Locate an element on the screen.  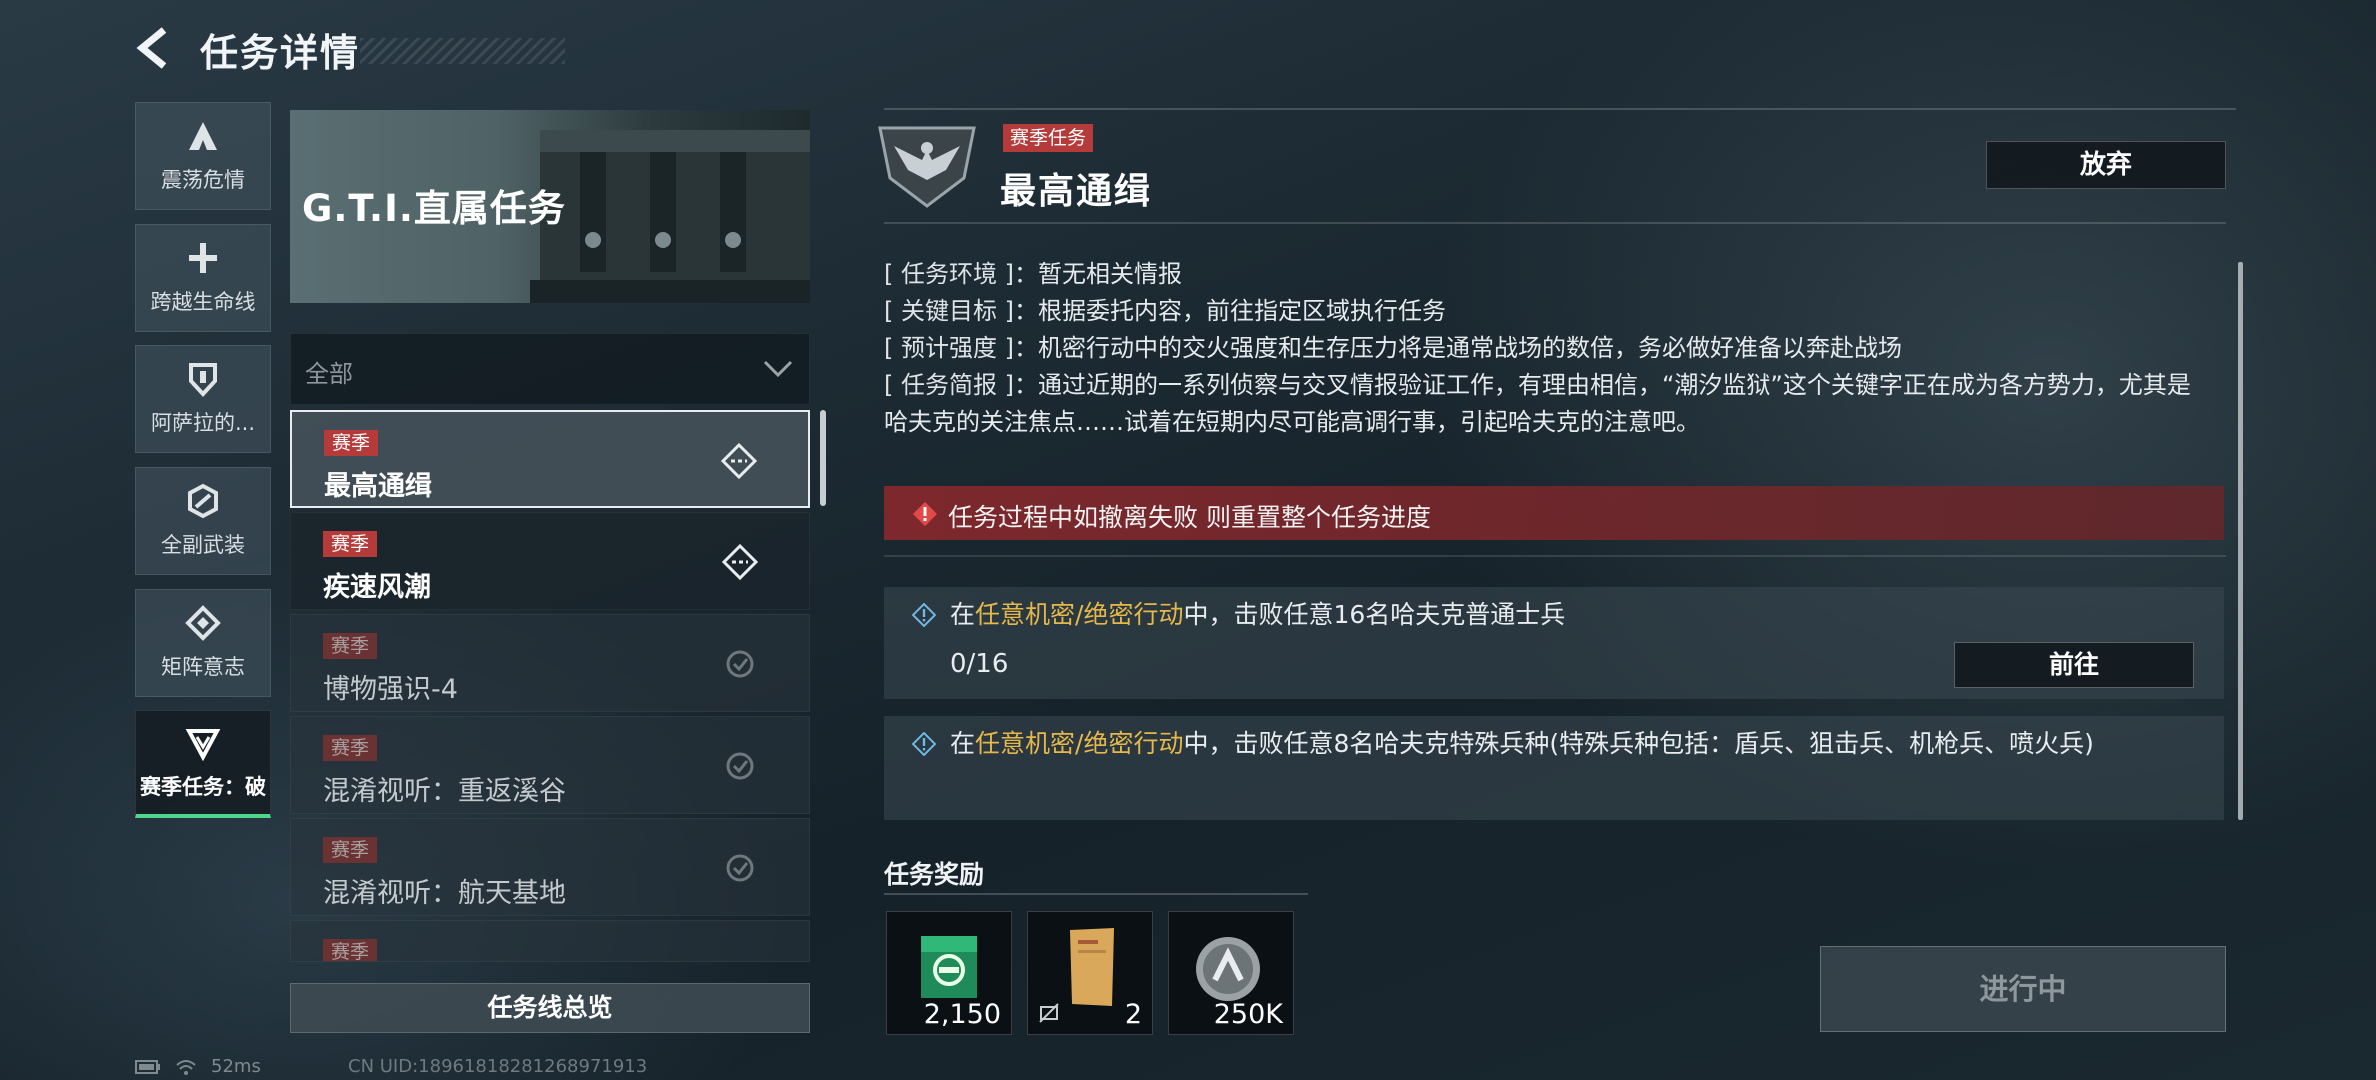
detail-scrollbar is located at coordinates (2240, 541).